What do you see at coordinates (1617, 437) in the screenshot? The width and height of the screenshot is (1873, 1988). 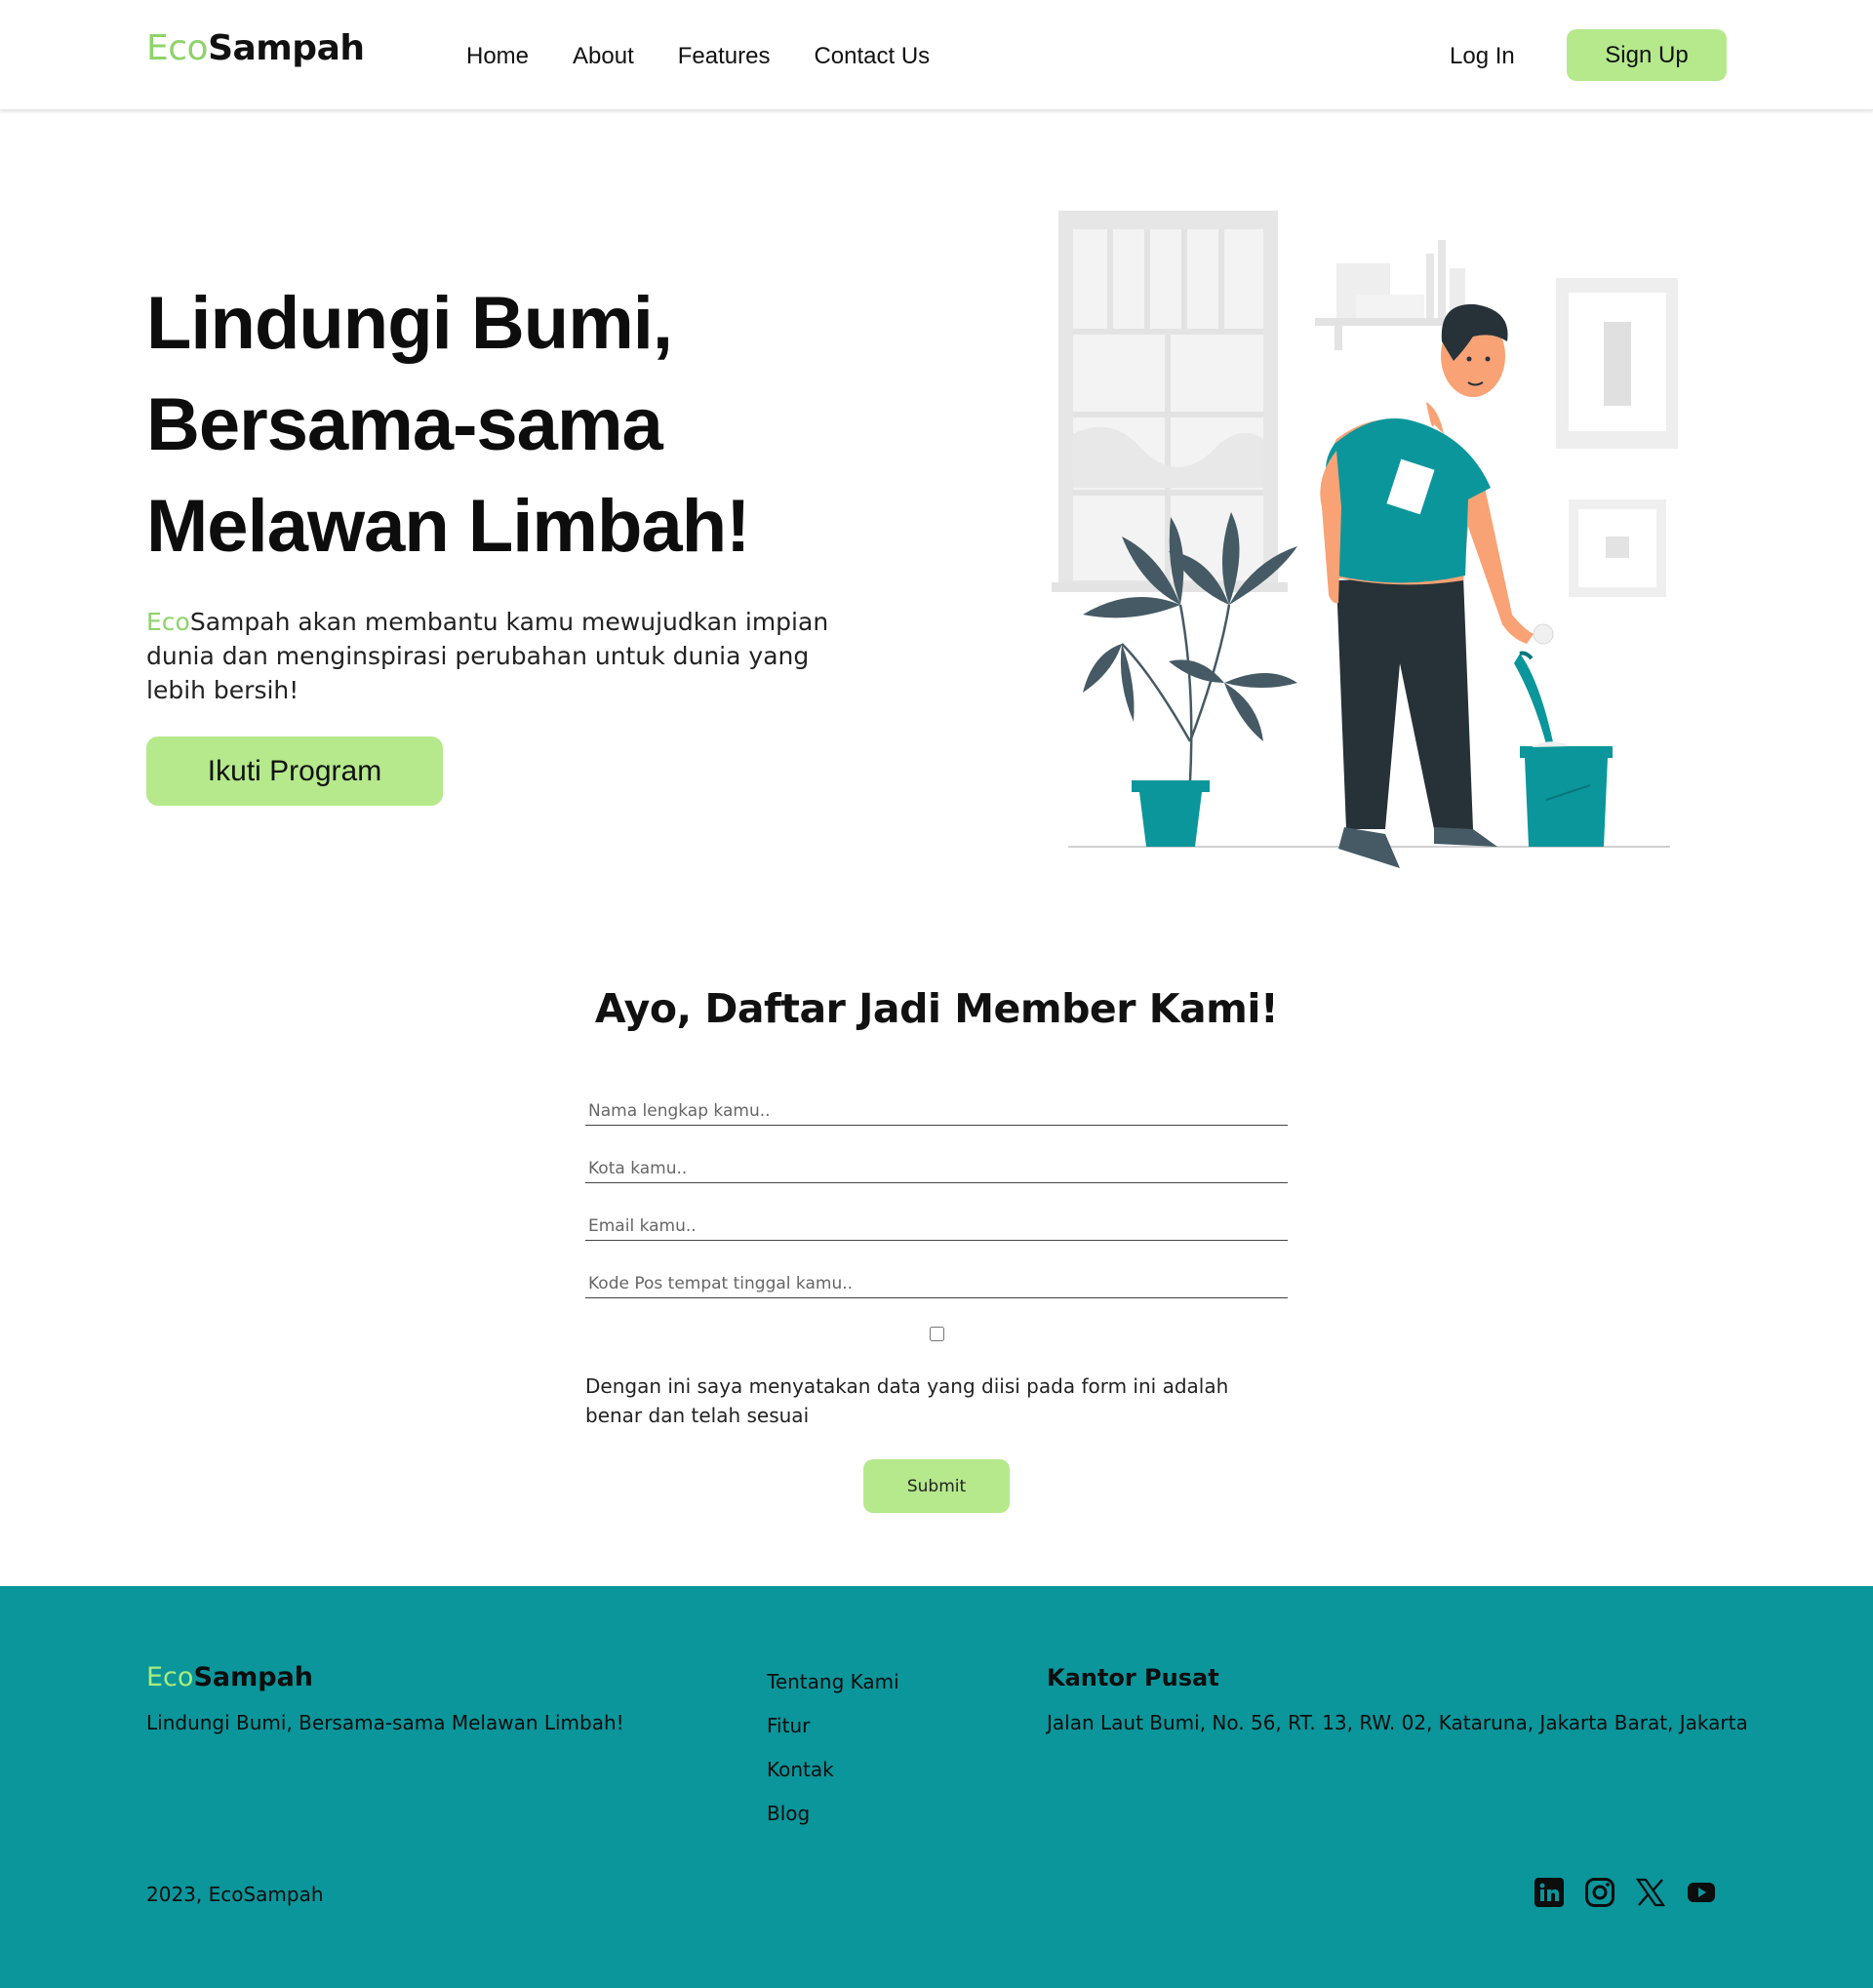 I see `wall-frames-illustration` at bounding box center [1617, 437].